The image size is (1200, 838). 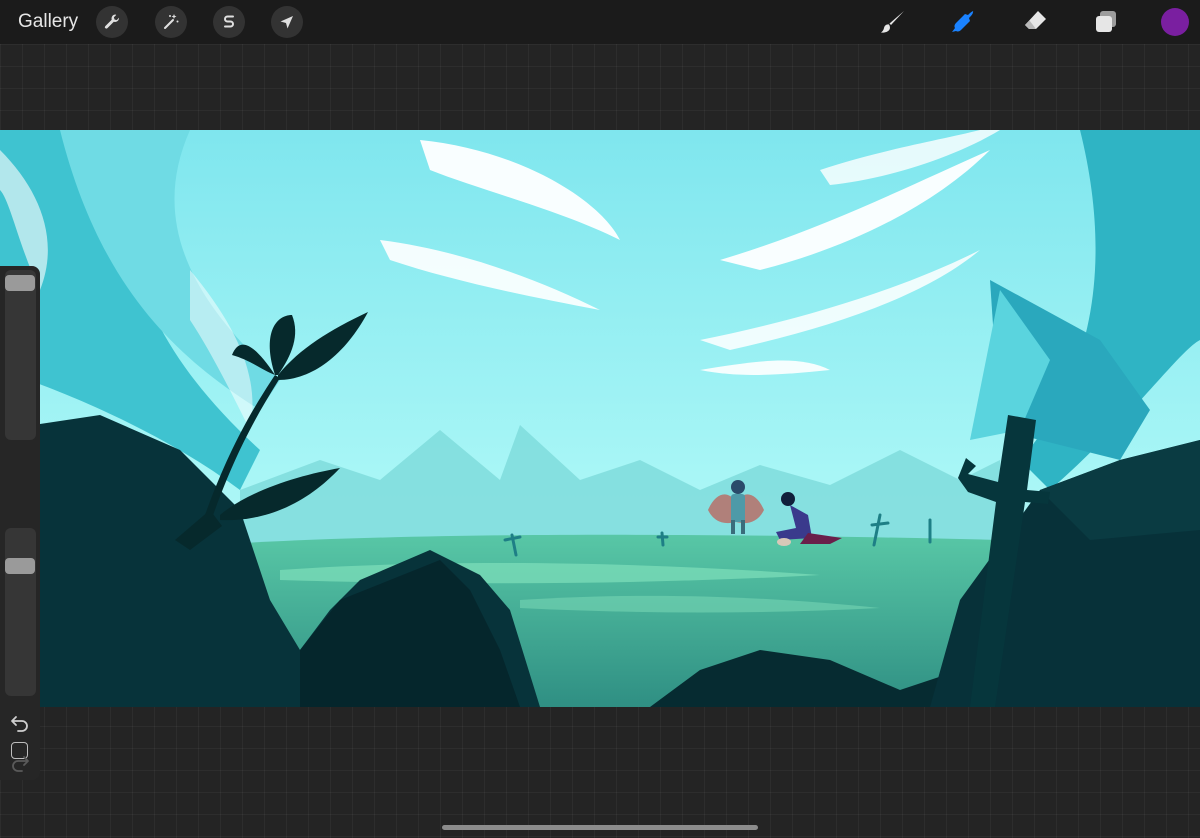 I want to click on brush-tool-button, so click(x=893, y=22).